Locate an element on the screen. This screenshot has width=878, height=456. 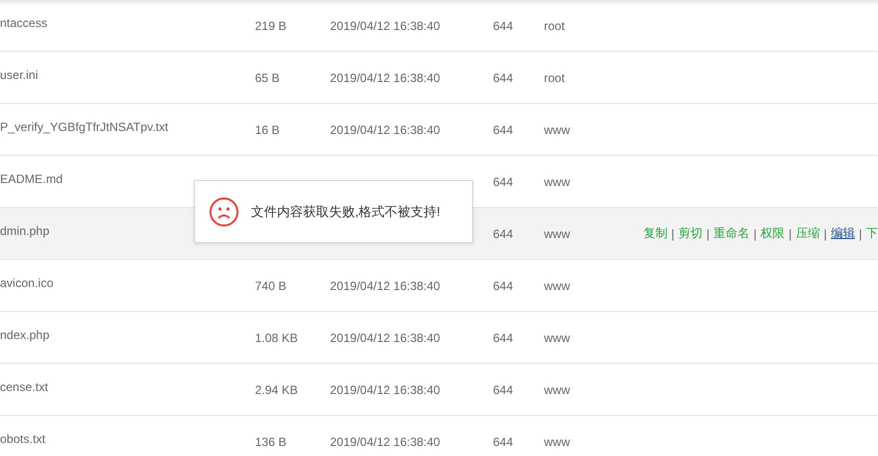
file-size: 65 B is located at coordinates (267, 77).